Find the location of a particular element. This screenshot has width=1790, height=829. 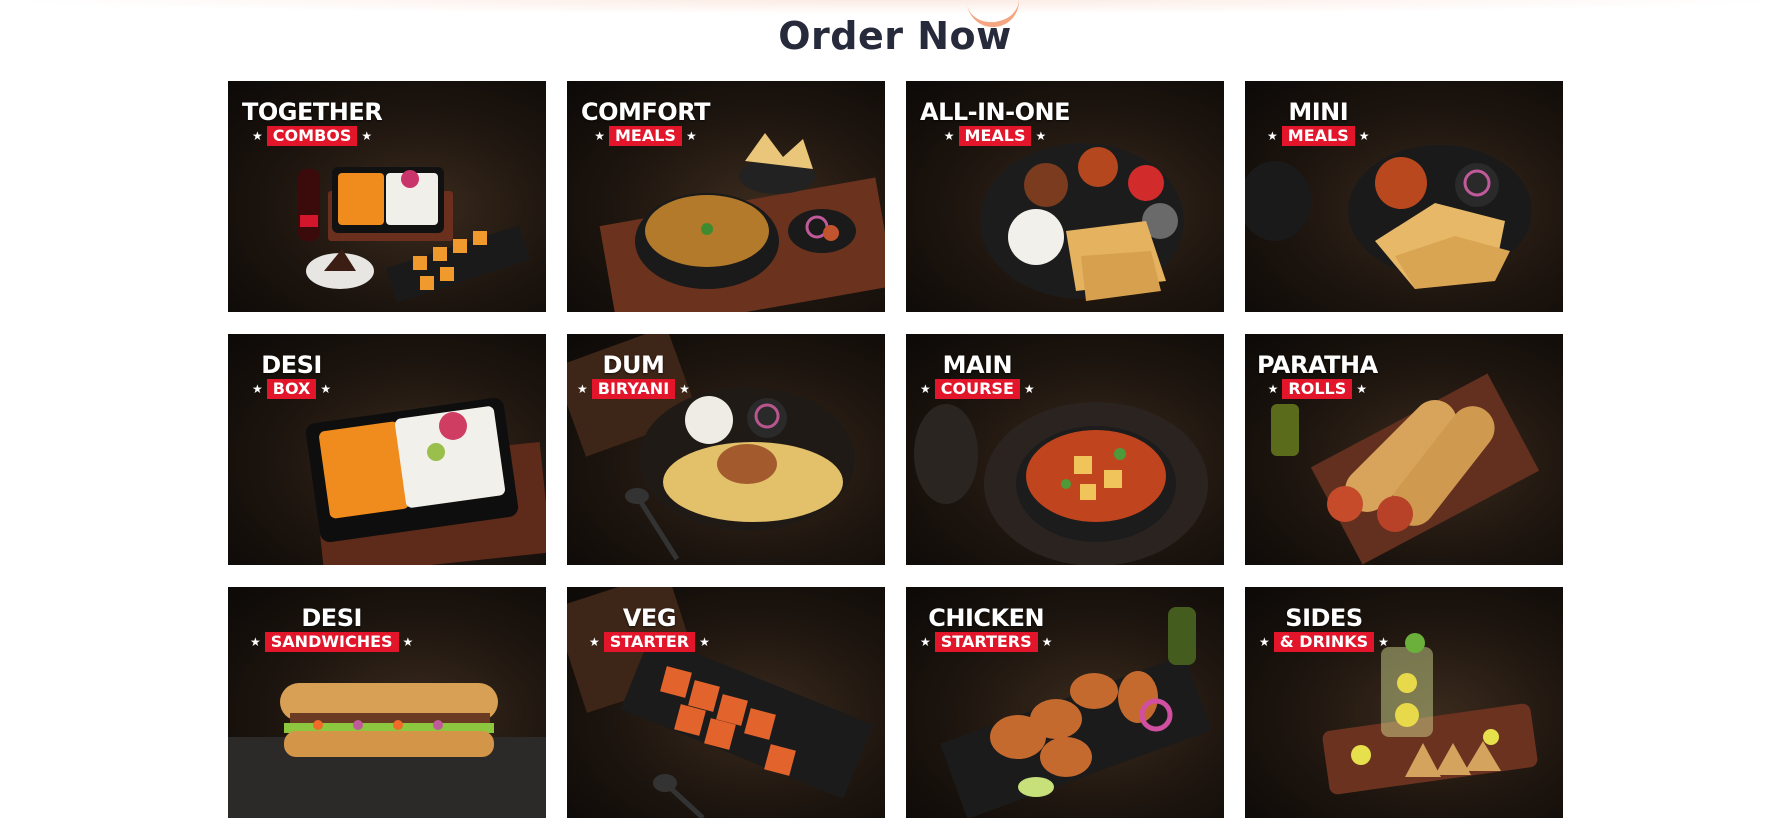

category-label: DESI ★ BOX ★ is located at coordinates (291, 376).